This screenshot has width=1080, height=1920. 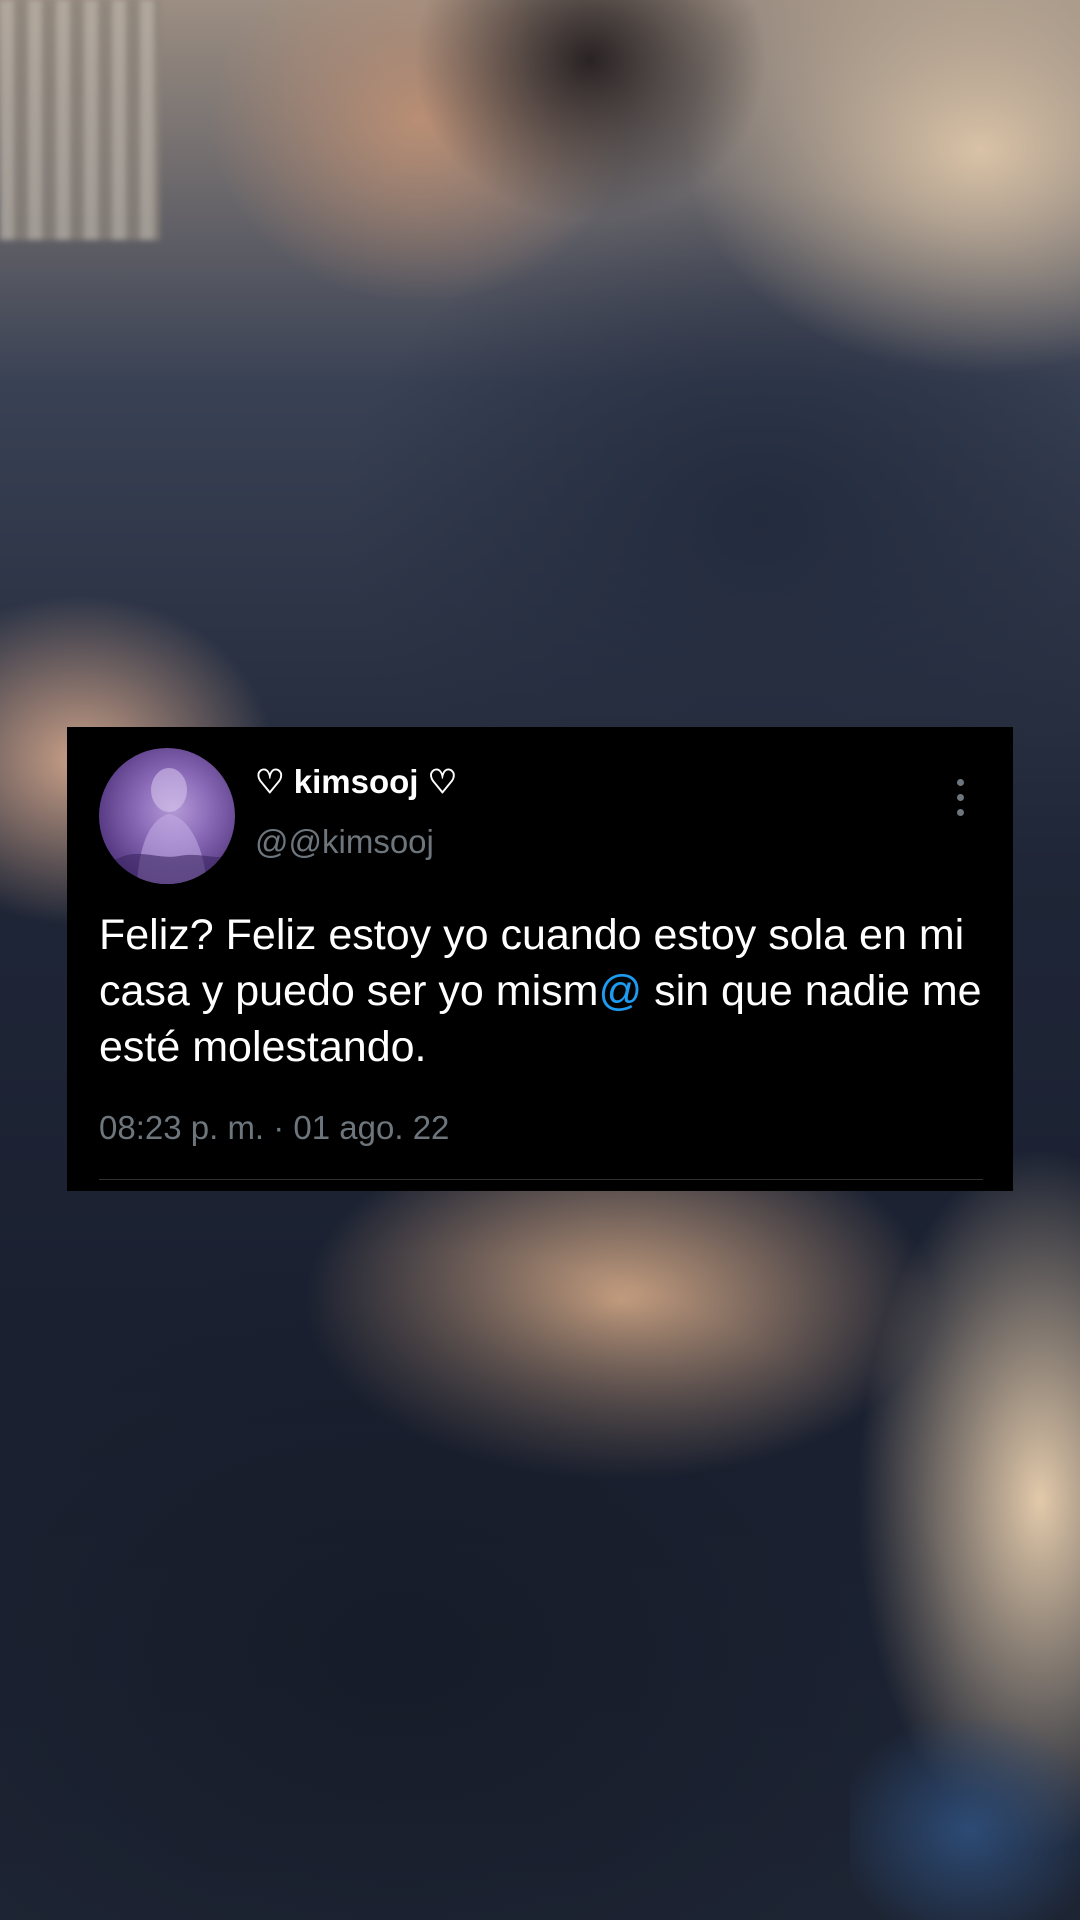 I want to click on more-vertical-icon, so click(x=960, y=798).